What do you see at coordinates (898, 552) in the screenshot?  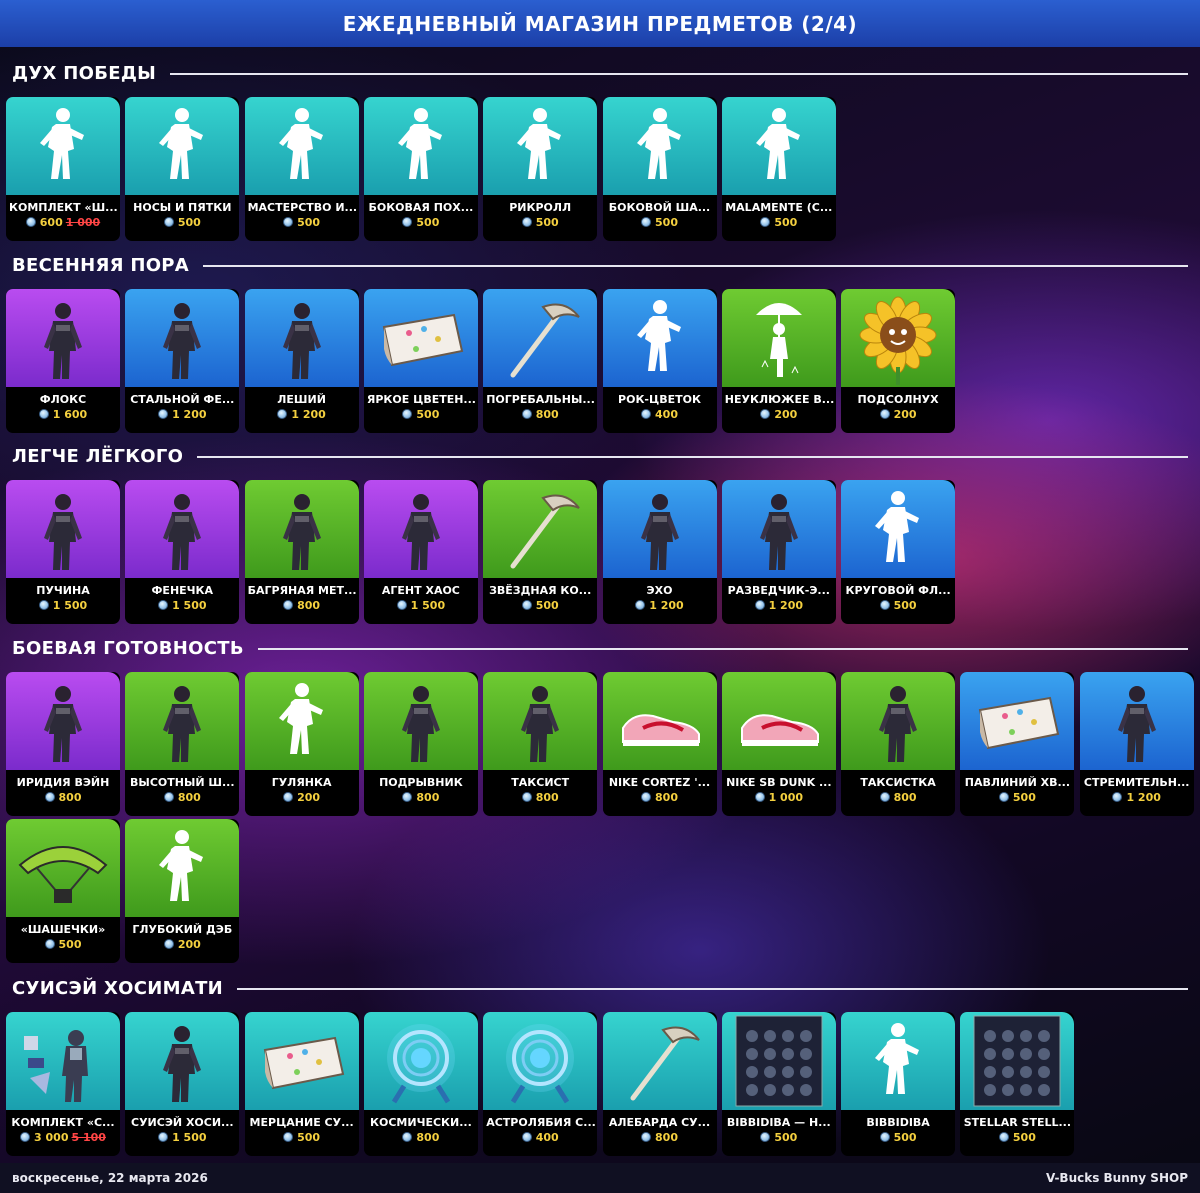 I see `shop-item-card: КРУГОВОЙ ФЛ... 500` at bounding box center [898, 552].